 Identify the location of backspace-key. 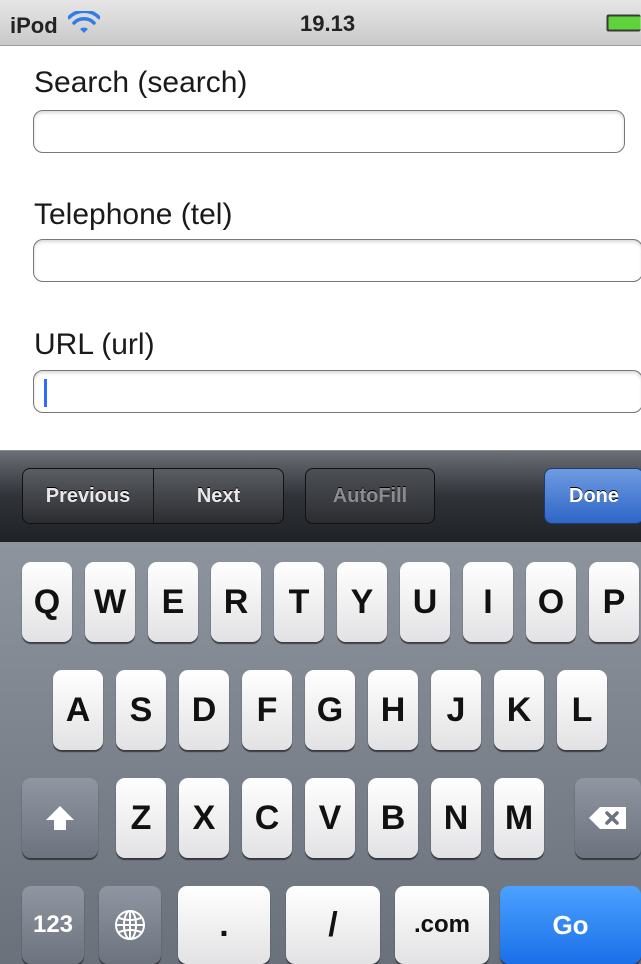
(608, 818).